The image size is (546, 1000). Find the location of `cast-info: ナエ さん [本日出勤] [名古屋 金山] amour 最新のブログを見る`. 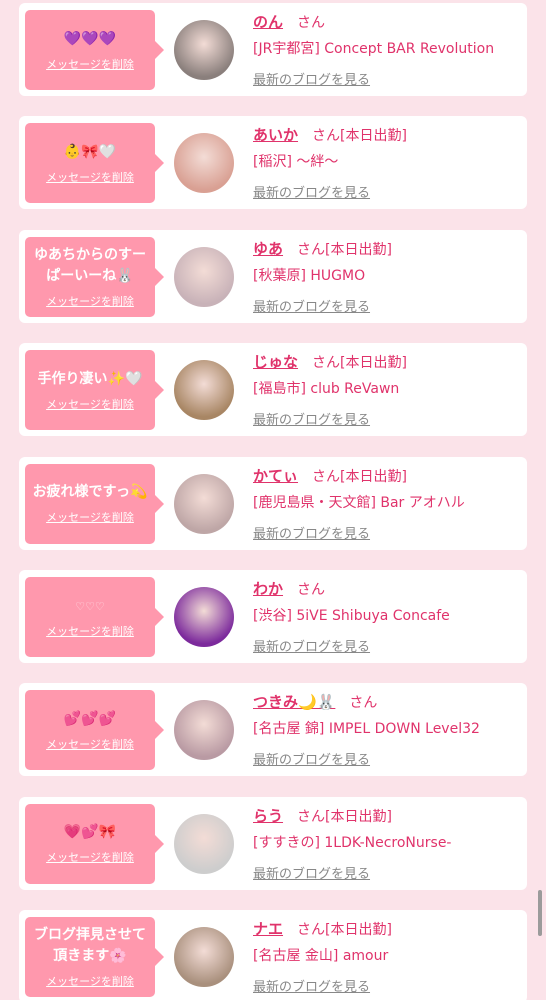

cast-info: ナエ さん [本日出勤] [名古屋 金山] amour 最新のブログを見る is located at coordinates (387, 956).